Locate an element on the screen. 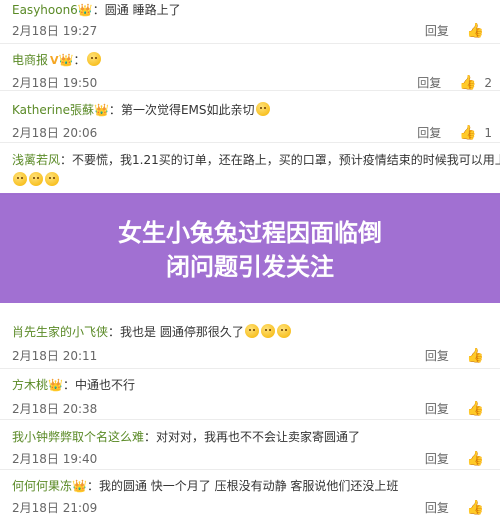 The image size is (500, 516). verified-v-icon: V is located at coordinates (54, 60).